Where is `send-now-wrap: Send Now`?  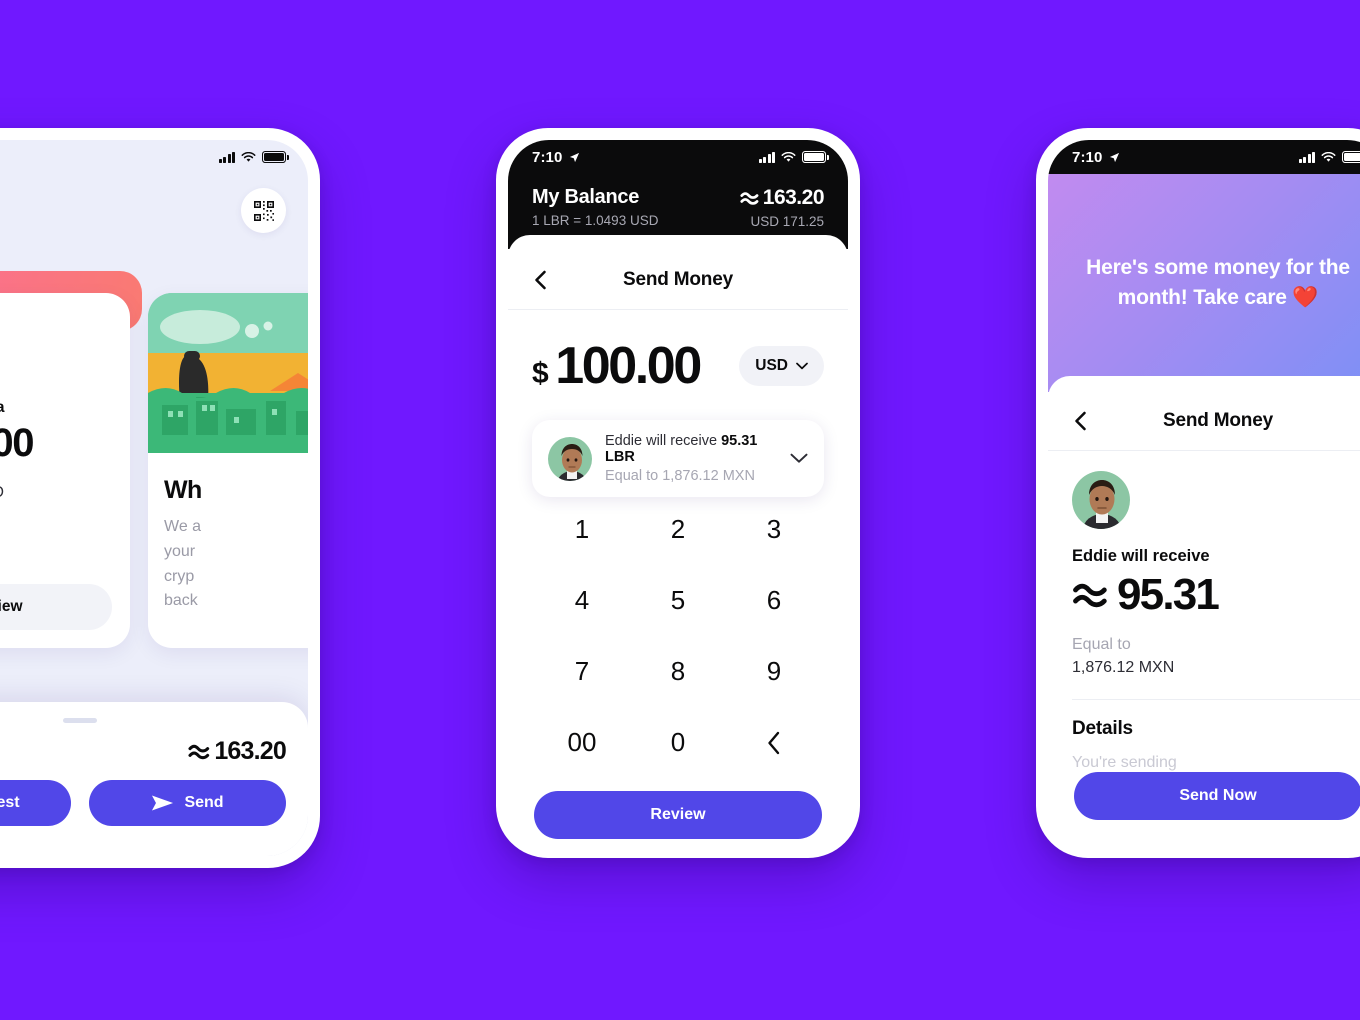 send-now-wrap: Send Now is located at coordinates (1204, 809).